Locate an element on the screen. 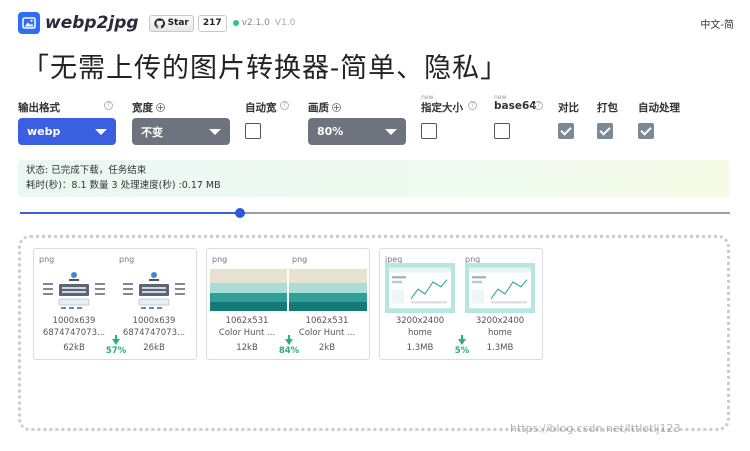 The width and height of the screenshot is (750, 451). input-filesize: 12kB is located at coordinates (247, 348).